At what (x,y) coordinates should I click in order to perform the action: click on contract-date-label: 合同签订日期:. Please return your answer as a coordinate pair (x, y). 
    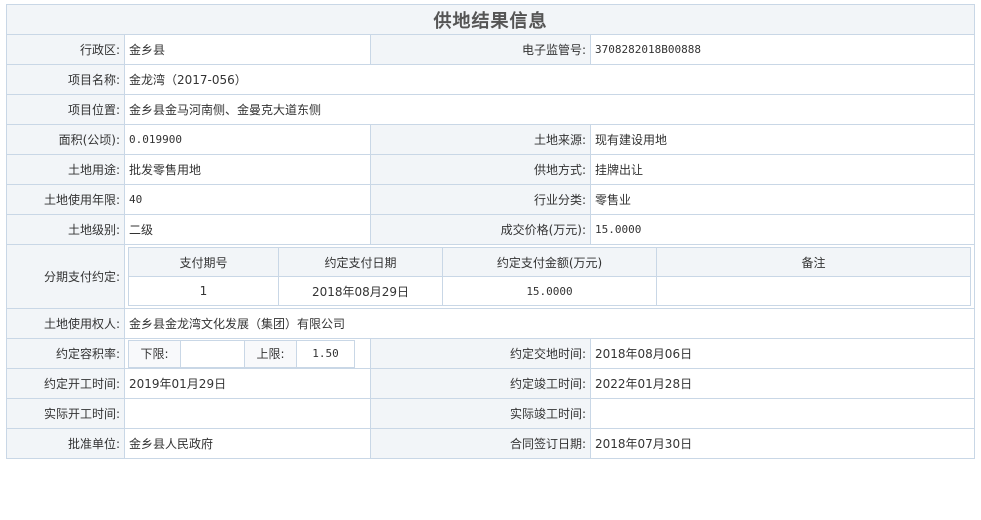
    Looking at the image, I should click on (480, 443).